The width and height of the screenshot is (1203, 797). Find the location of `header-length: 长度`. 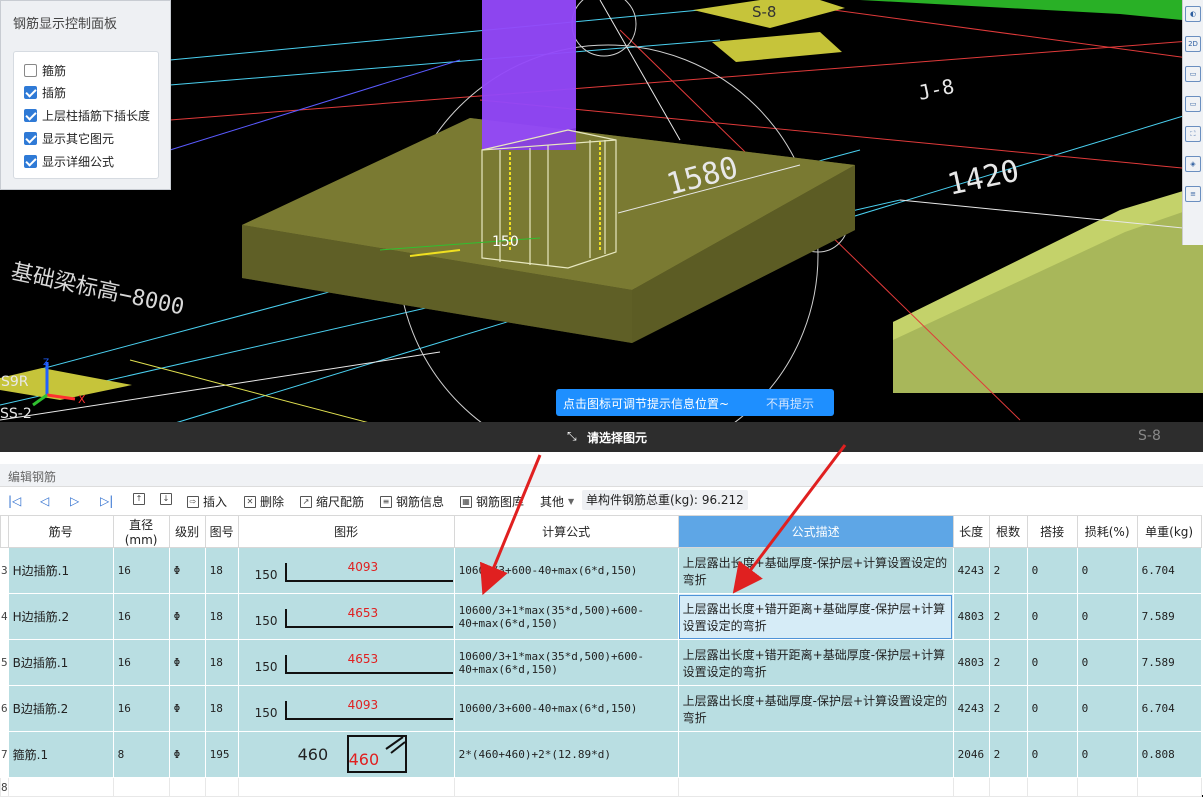

header-length: 长度 is located at coordinates (971, 531).